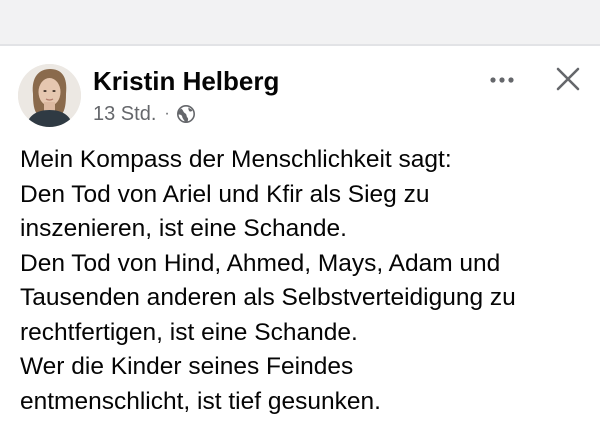 The width and height of the screenshot is (600, 433). Describe the element at coordinates (260, 263) in the screenshot. I see `post-text-line: Den Tod von Hind, Ahmed, Mays, Adam und` at that location.